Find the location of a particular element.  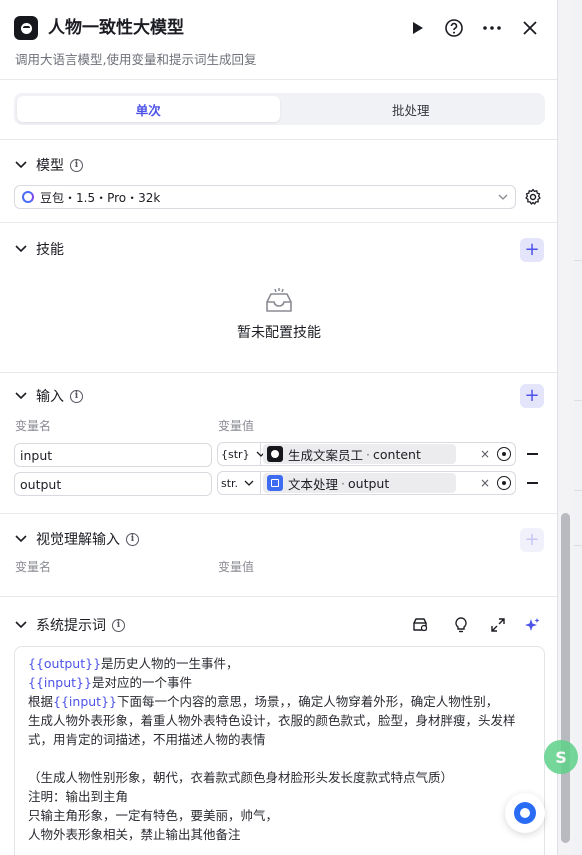

input-section-title: 输入 is located at coordinates (50, 397).